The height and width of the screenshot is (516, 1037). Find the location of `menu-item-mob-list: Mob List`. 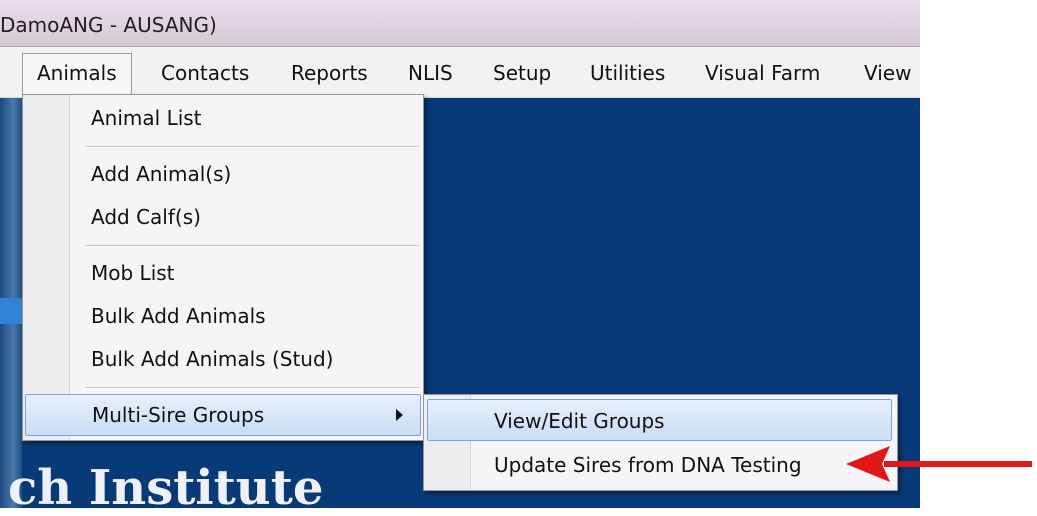

menu-item-mob-list: Mob List is located at coordinates (133, 273).